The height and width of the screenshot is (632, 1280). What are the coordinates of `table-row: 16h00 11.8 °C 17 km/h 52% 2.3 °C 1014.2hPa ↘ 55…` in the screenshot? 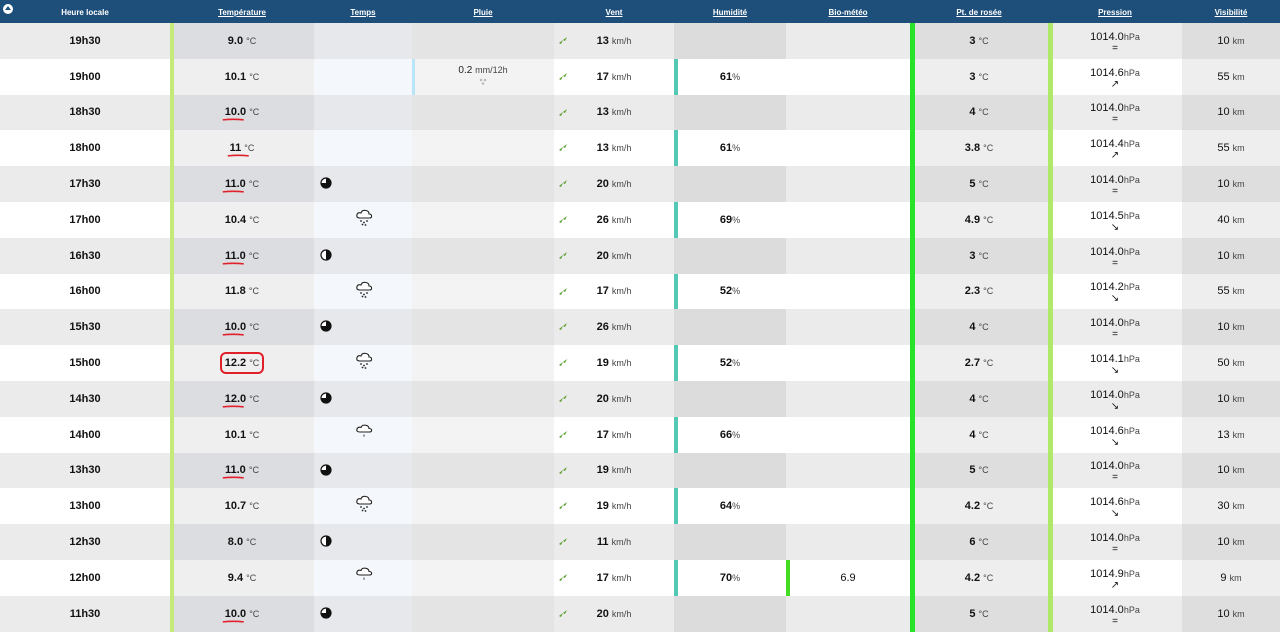 It's located at (640, 291).